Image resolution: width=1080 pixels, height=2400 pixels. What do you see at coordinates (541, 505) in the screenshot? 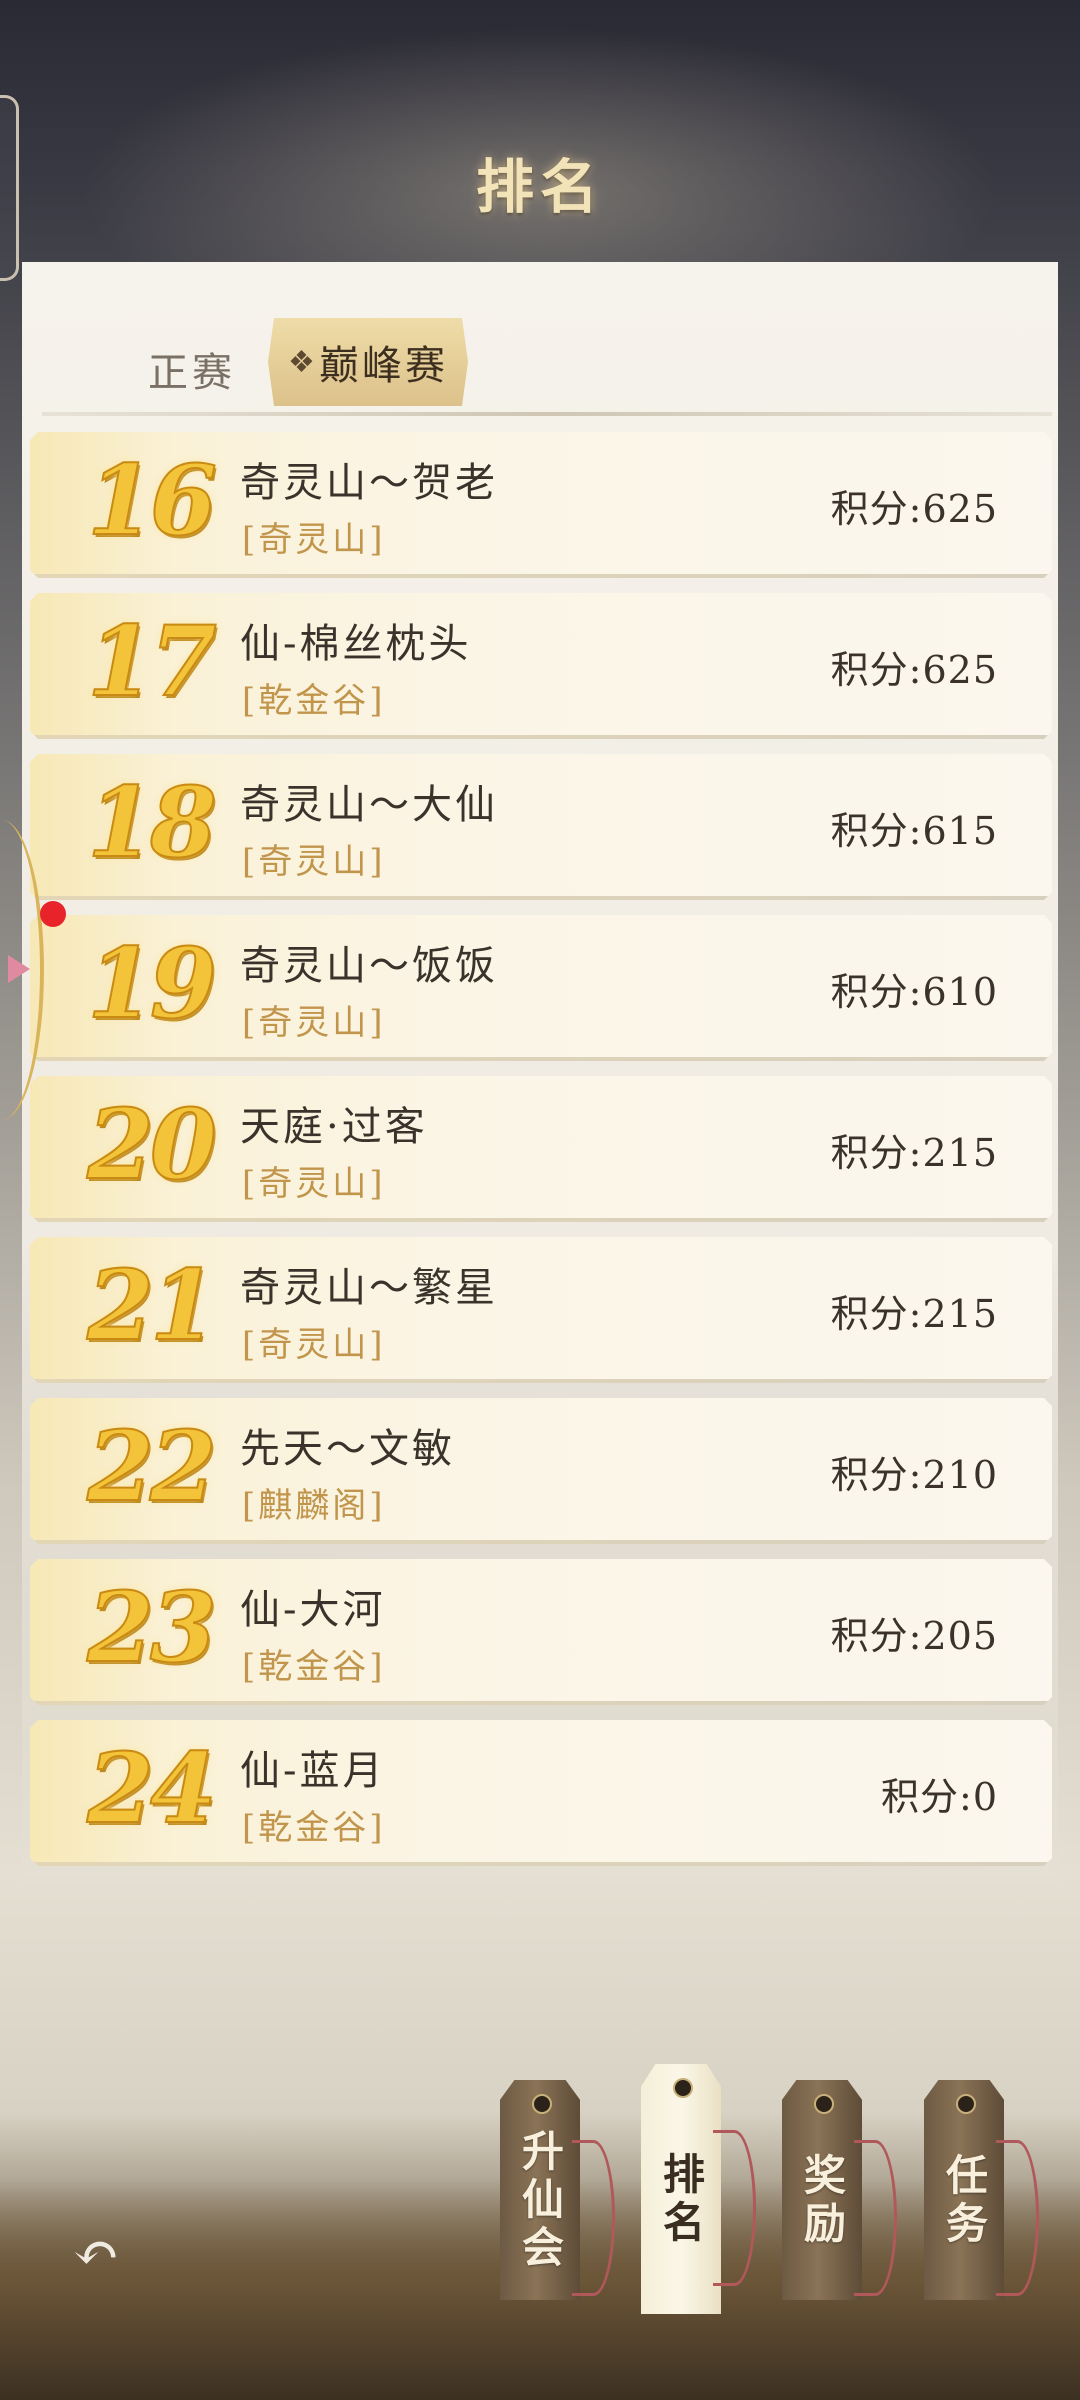
I see `ranking-row: 16 奇灵山～贺老 [奇灵山] 积分:625` at bounding box center [541, 505].